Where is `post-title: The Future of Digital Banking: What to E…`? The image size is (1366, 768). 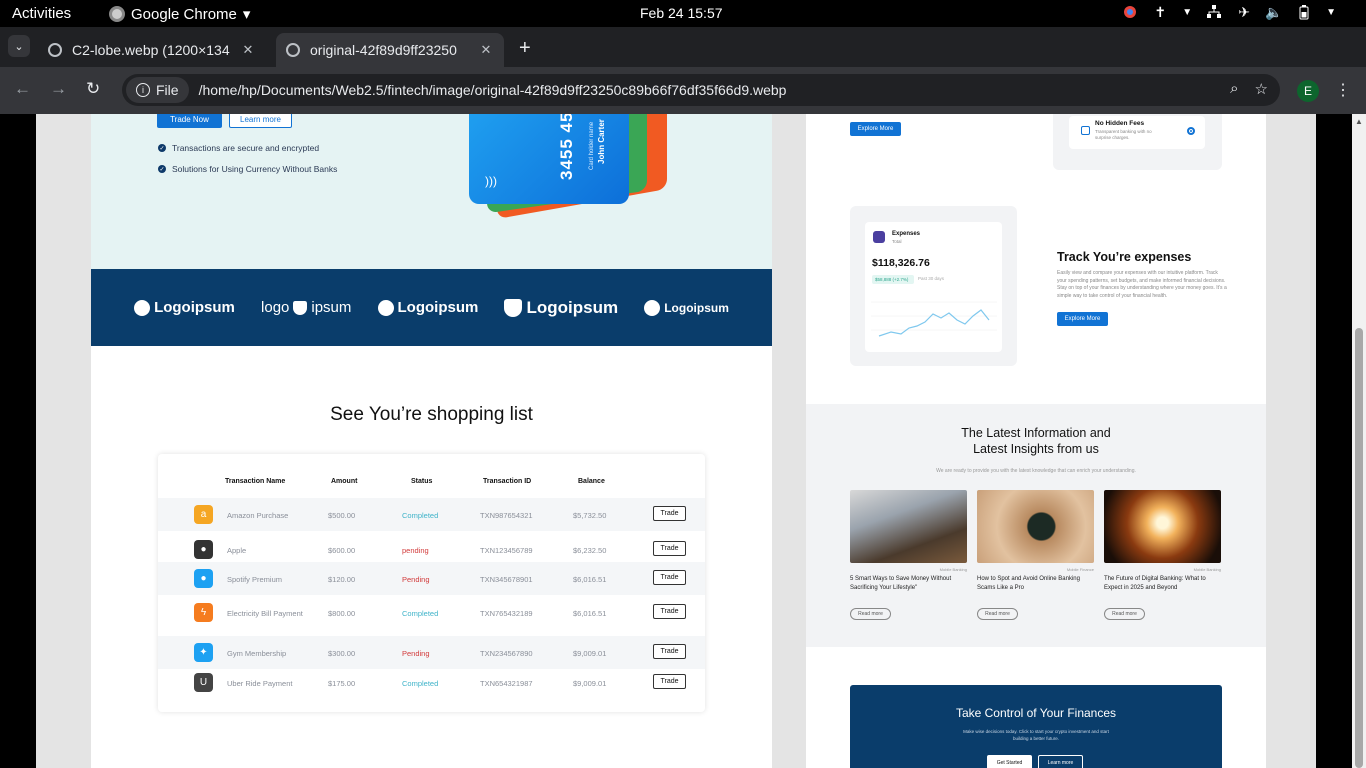 post-title: The Future of Digital Banking: What to E… is located at coordinates (1155, 584).